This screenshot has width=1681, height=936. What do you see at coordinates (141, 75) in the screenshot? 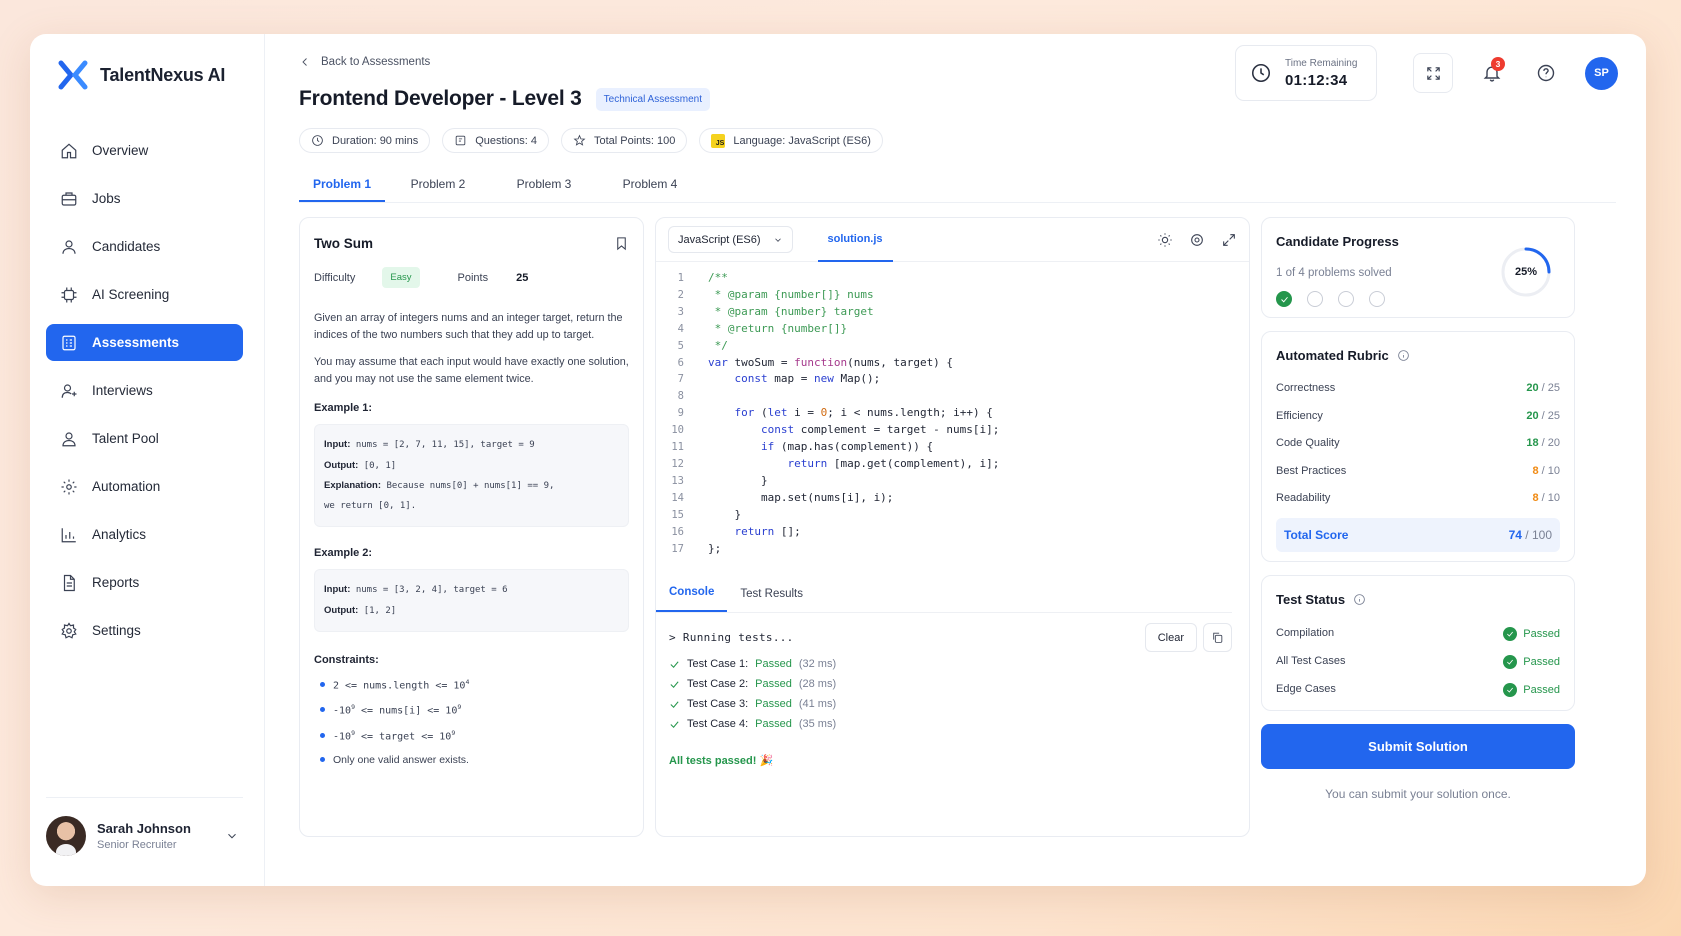
I see `logo: TalentNexus AI` at bounding box center [141, 75].